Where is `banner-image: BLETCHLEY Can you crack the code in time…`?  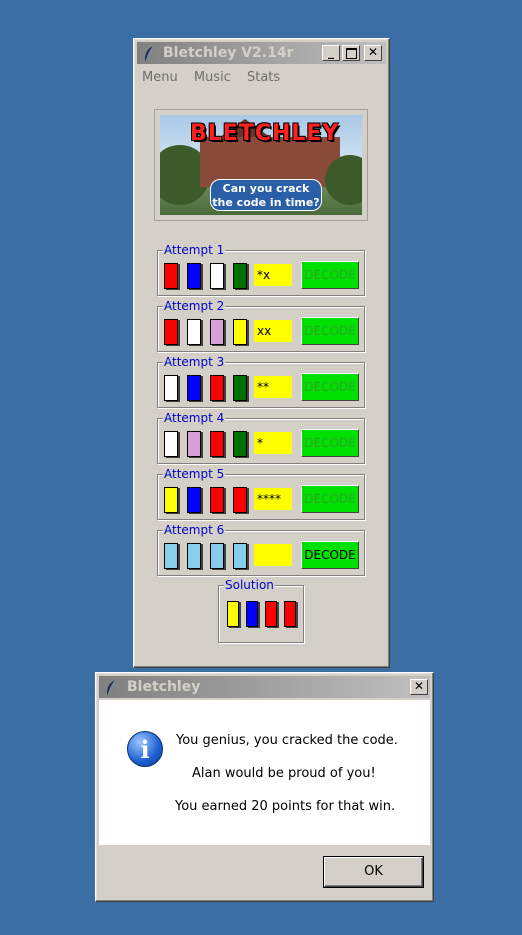 banner-image: BLETCHLEY Can you crack the code in time… is located at coordinates (261, 165).